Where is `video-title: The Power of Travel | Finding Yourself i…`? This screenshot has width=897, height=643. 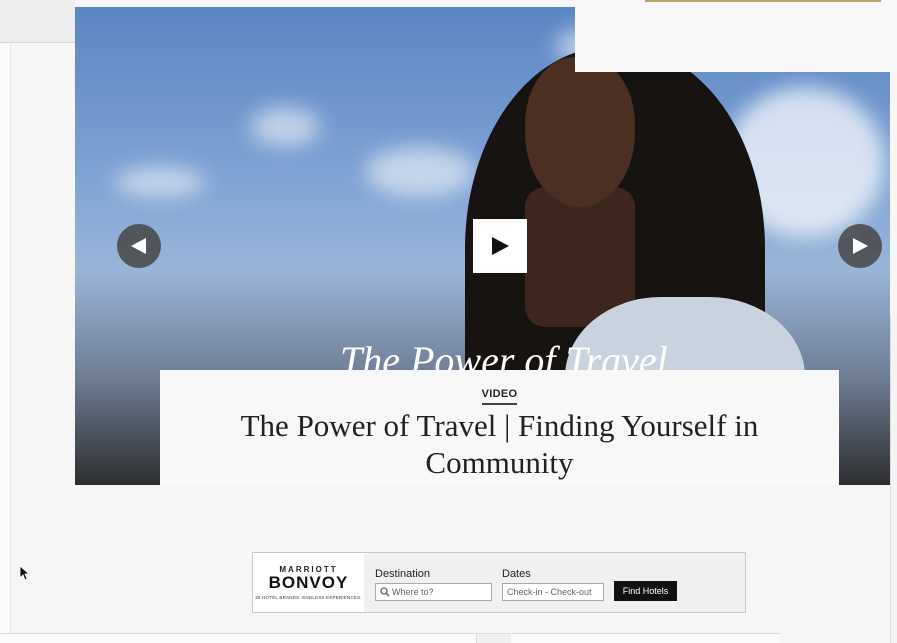
video-title: The Power of Travel | Finding Yourself i… is located at coordinates (499, 444).